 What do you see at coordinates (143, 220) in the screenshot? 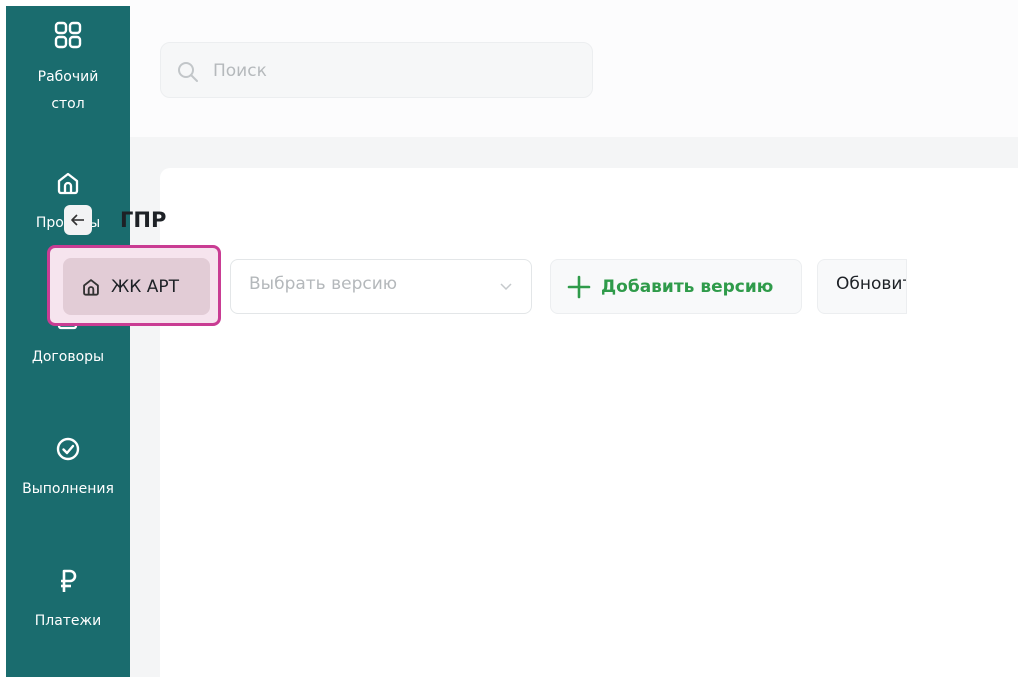
I see `page-title: ГПР` at bounding box center [143, 220].